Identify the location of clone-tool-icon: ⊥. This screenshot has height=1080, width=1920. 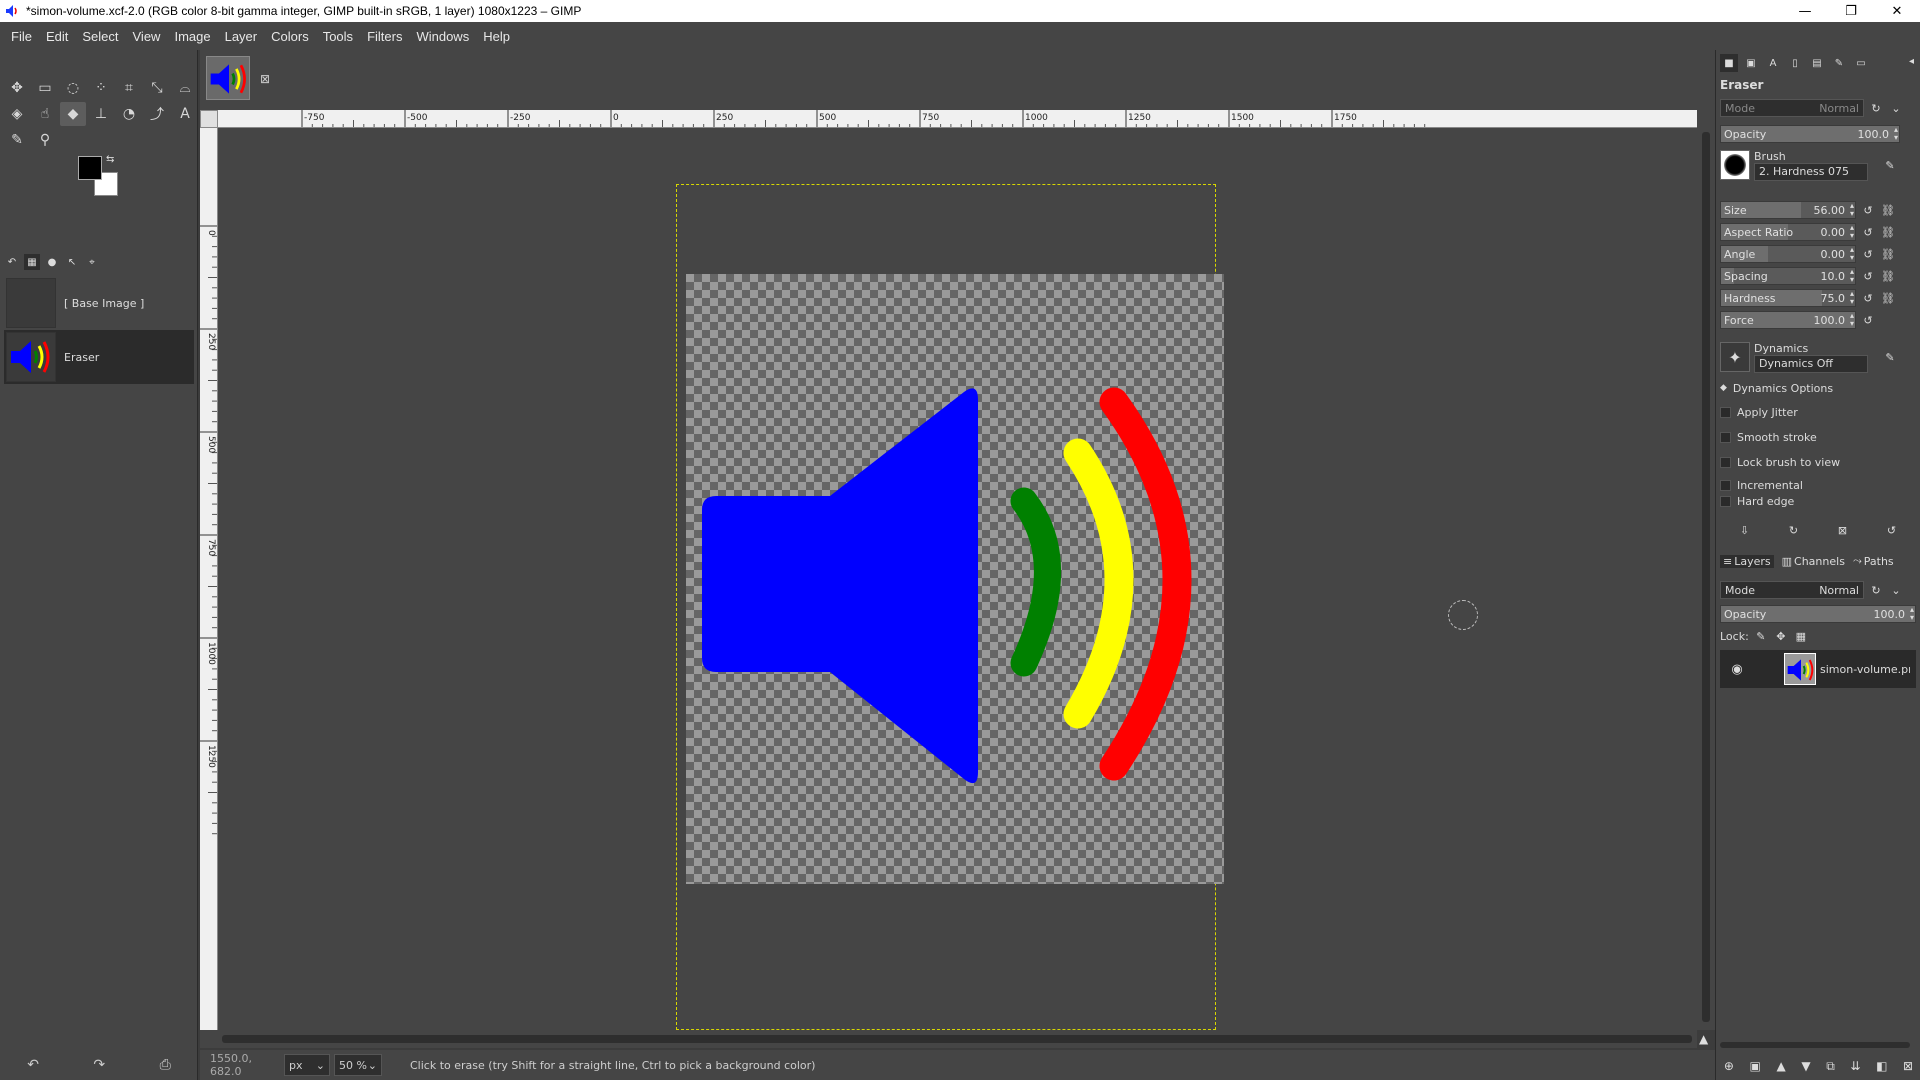
(101, 114).